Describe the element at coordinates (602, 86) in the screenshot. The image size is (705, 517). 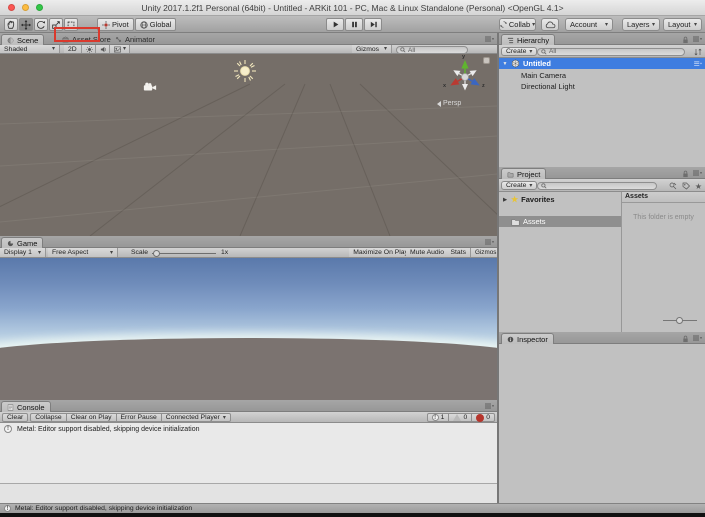
I see `hierarchy-item-directional-light: Directional Light` at that location.